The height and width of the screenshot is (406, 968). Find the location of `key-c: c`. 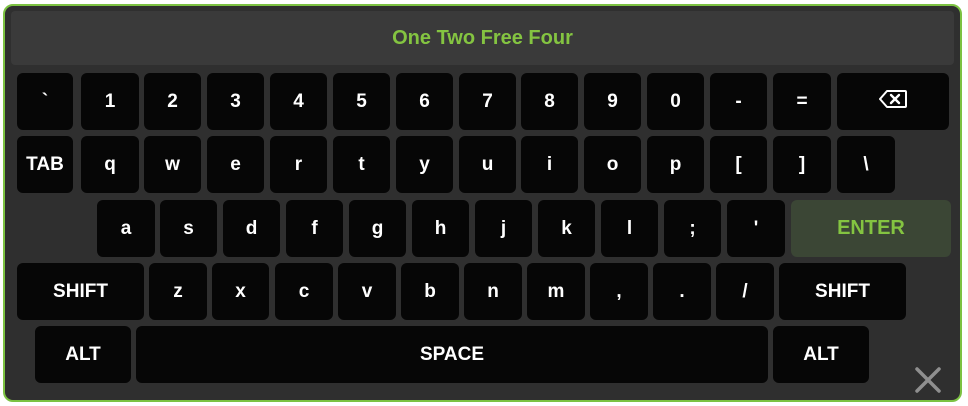

key-c: c is located at coordinates (304, 291).